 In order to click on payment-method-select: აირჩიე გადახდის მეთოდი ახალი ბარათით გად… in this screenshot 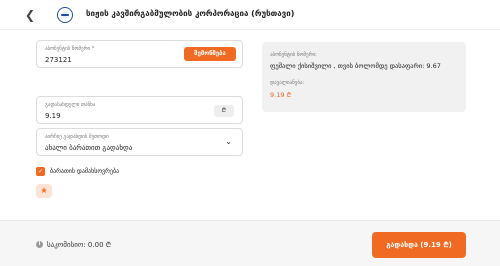, I will do `click(139, 142)`.